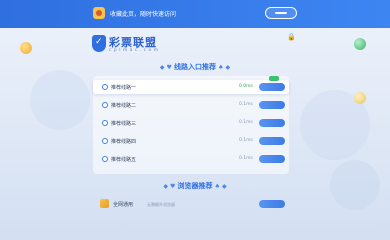  Describe the element at coordinates (124, 124) in the screenshot. I see `line-label: 推荐线路三` at that location.